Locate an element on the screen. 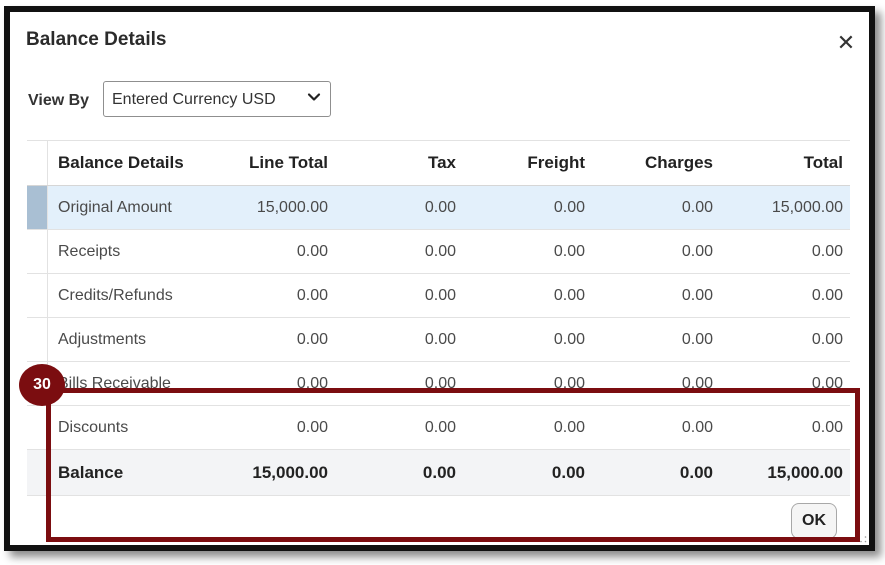  row-label: Original Amount is located at coordinates (115, 207).